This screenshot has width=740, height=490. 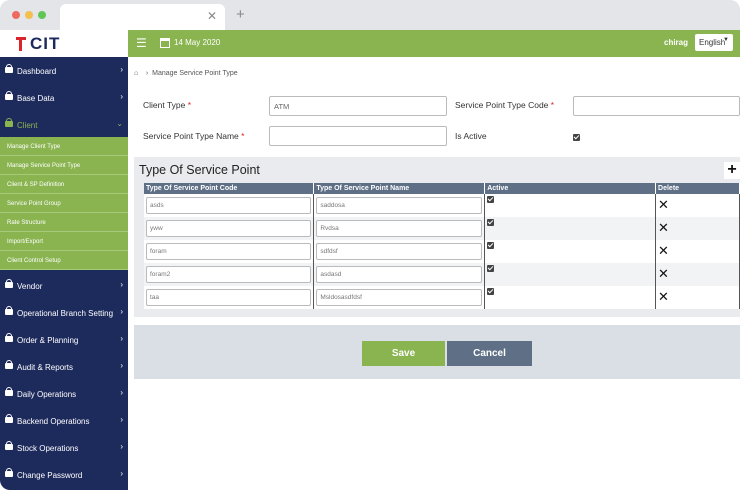 I want to click on form-actions-bar: Save Cancel, so click(x=437, y=352).